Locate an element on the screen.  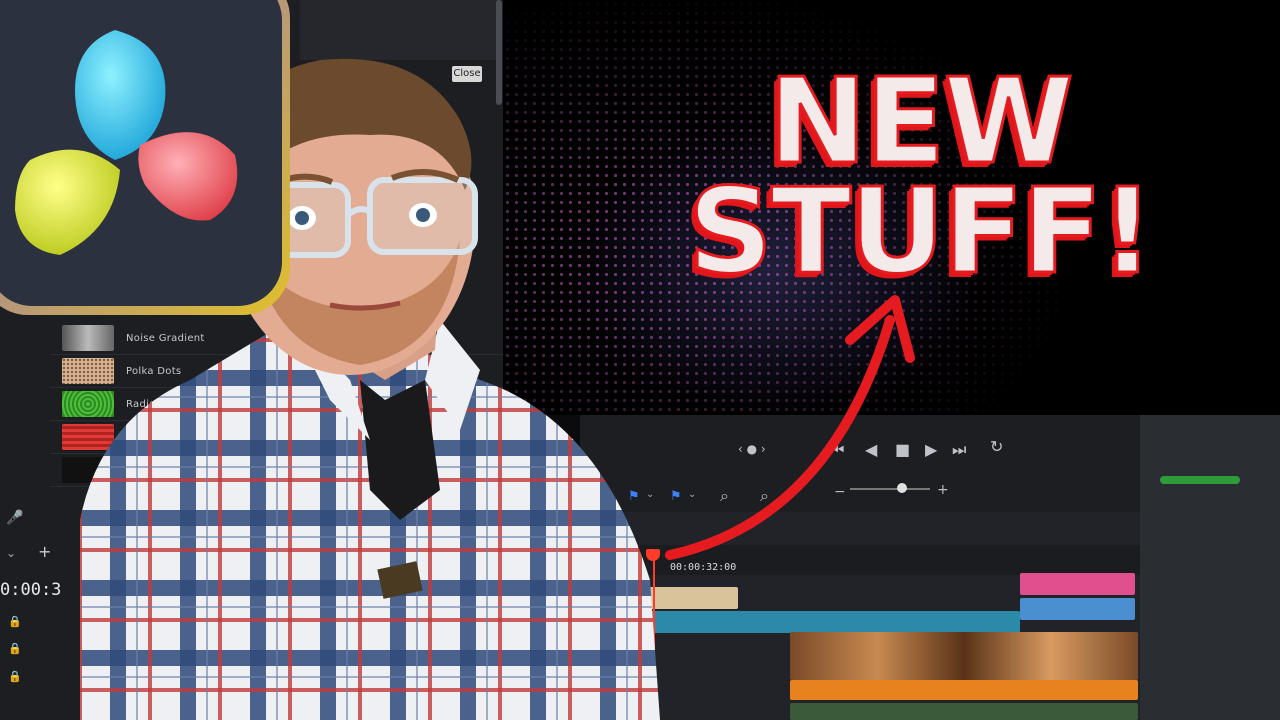
mic-icon: 🎤 is located at coordinates (14, 518).